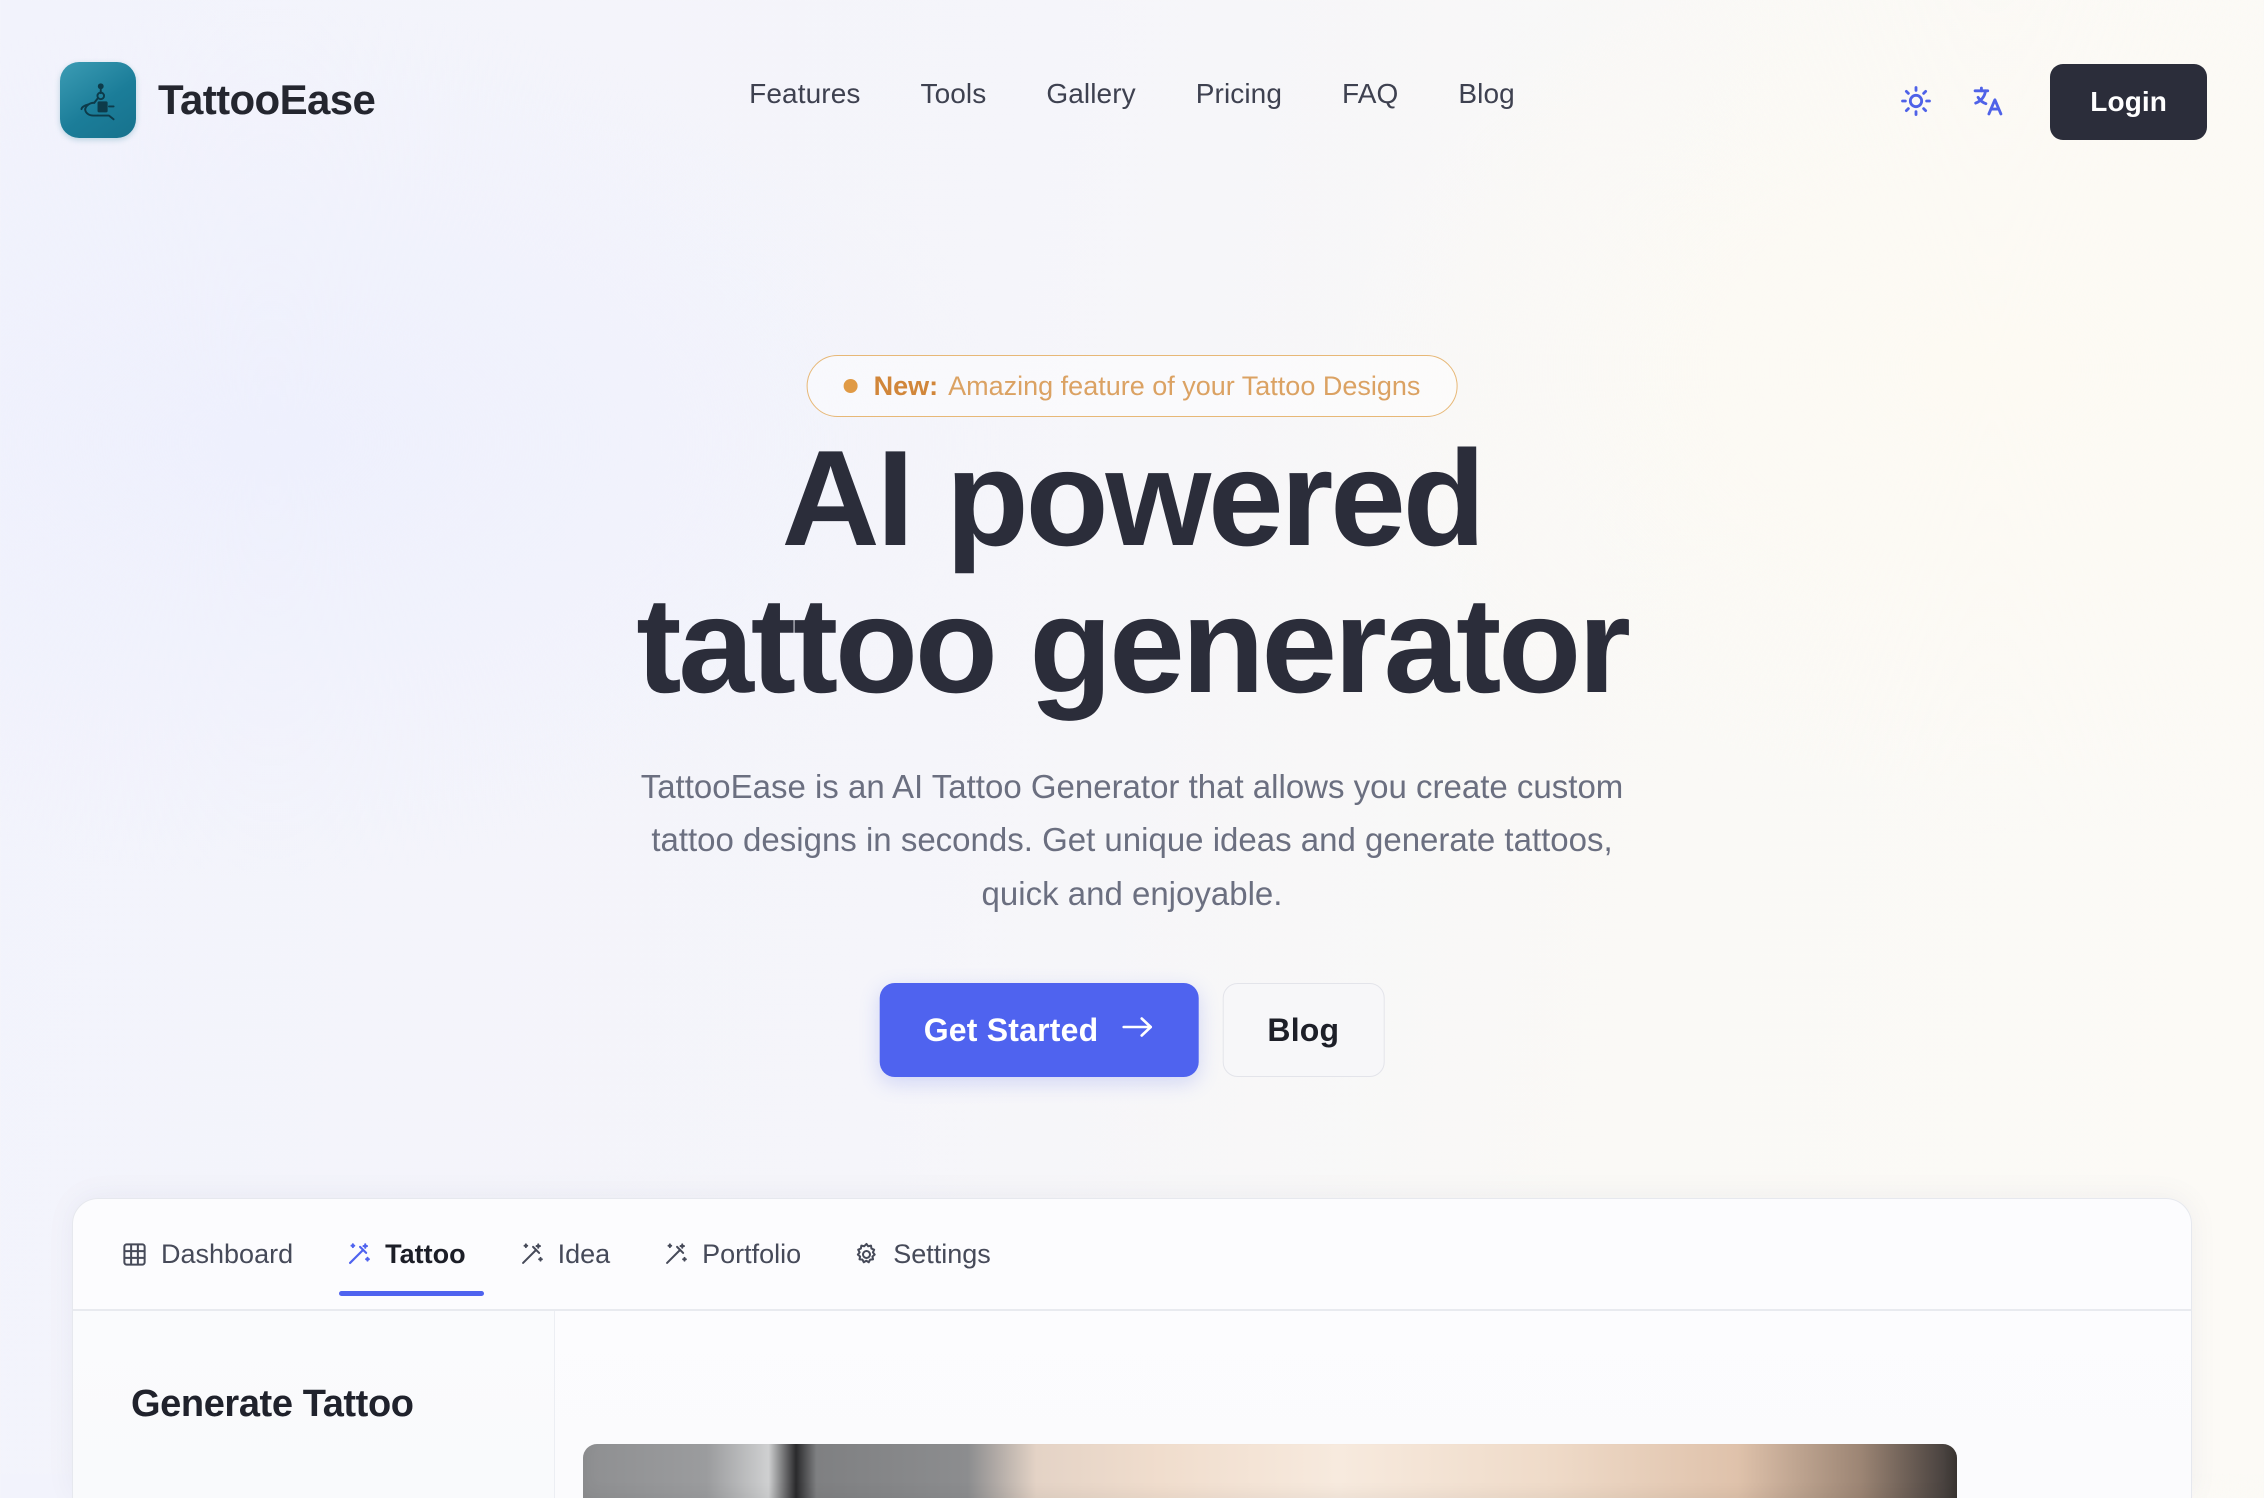 This screenshot has height=1498, width=2264. I want to click on tab-idea: Idea, so click(564, 1267).